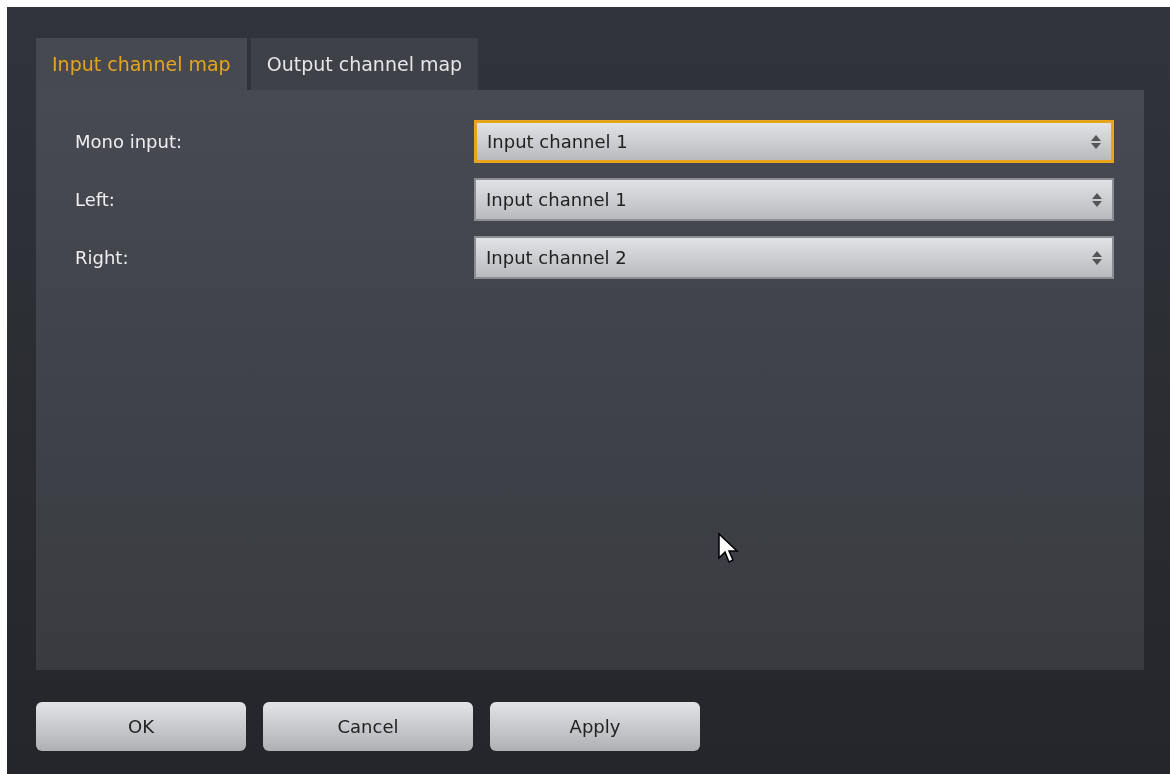 The image size is (1170, 774). What do you see at coordinates (102, 257) in the screenshot?
I see `field-label: Right:` at bounding box center [102, 257].